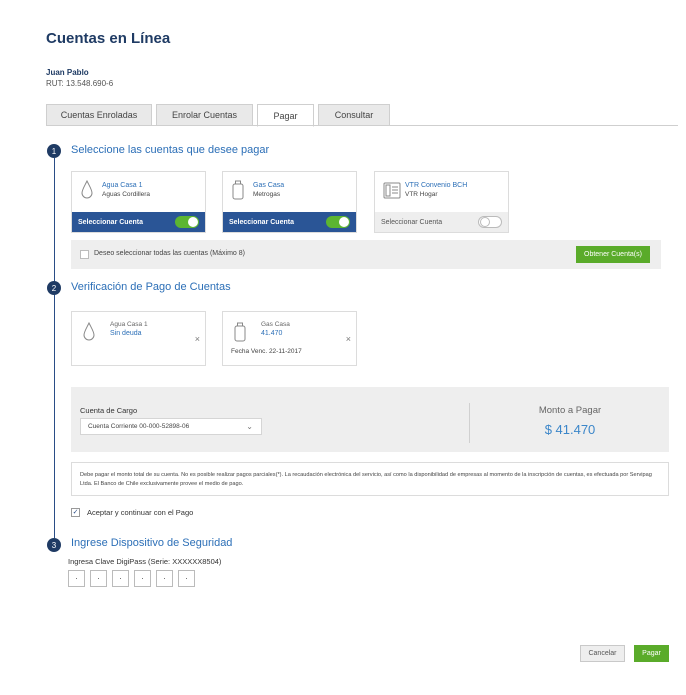  I want to click on chevron-down-icon: ⌄, so click(249, 426).